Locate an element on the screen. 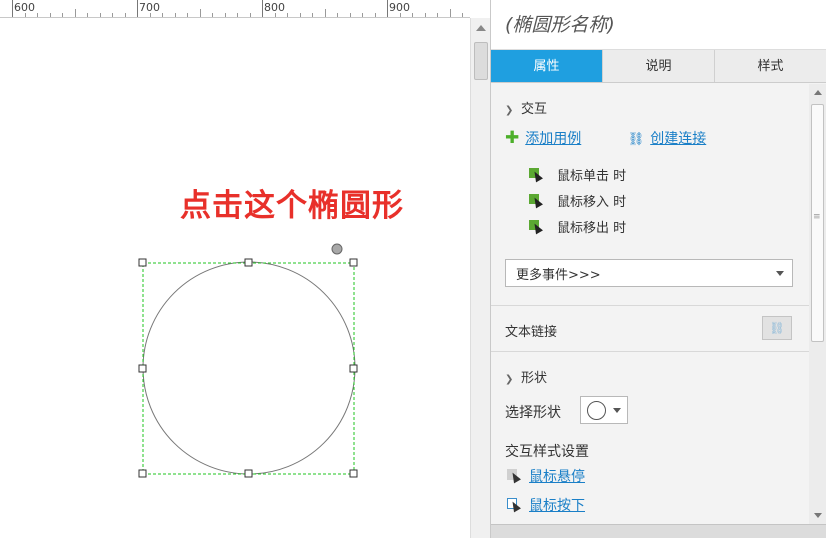  text-link-label: 文本链接 is located at coordinates (531, 332).